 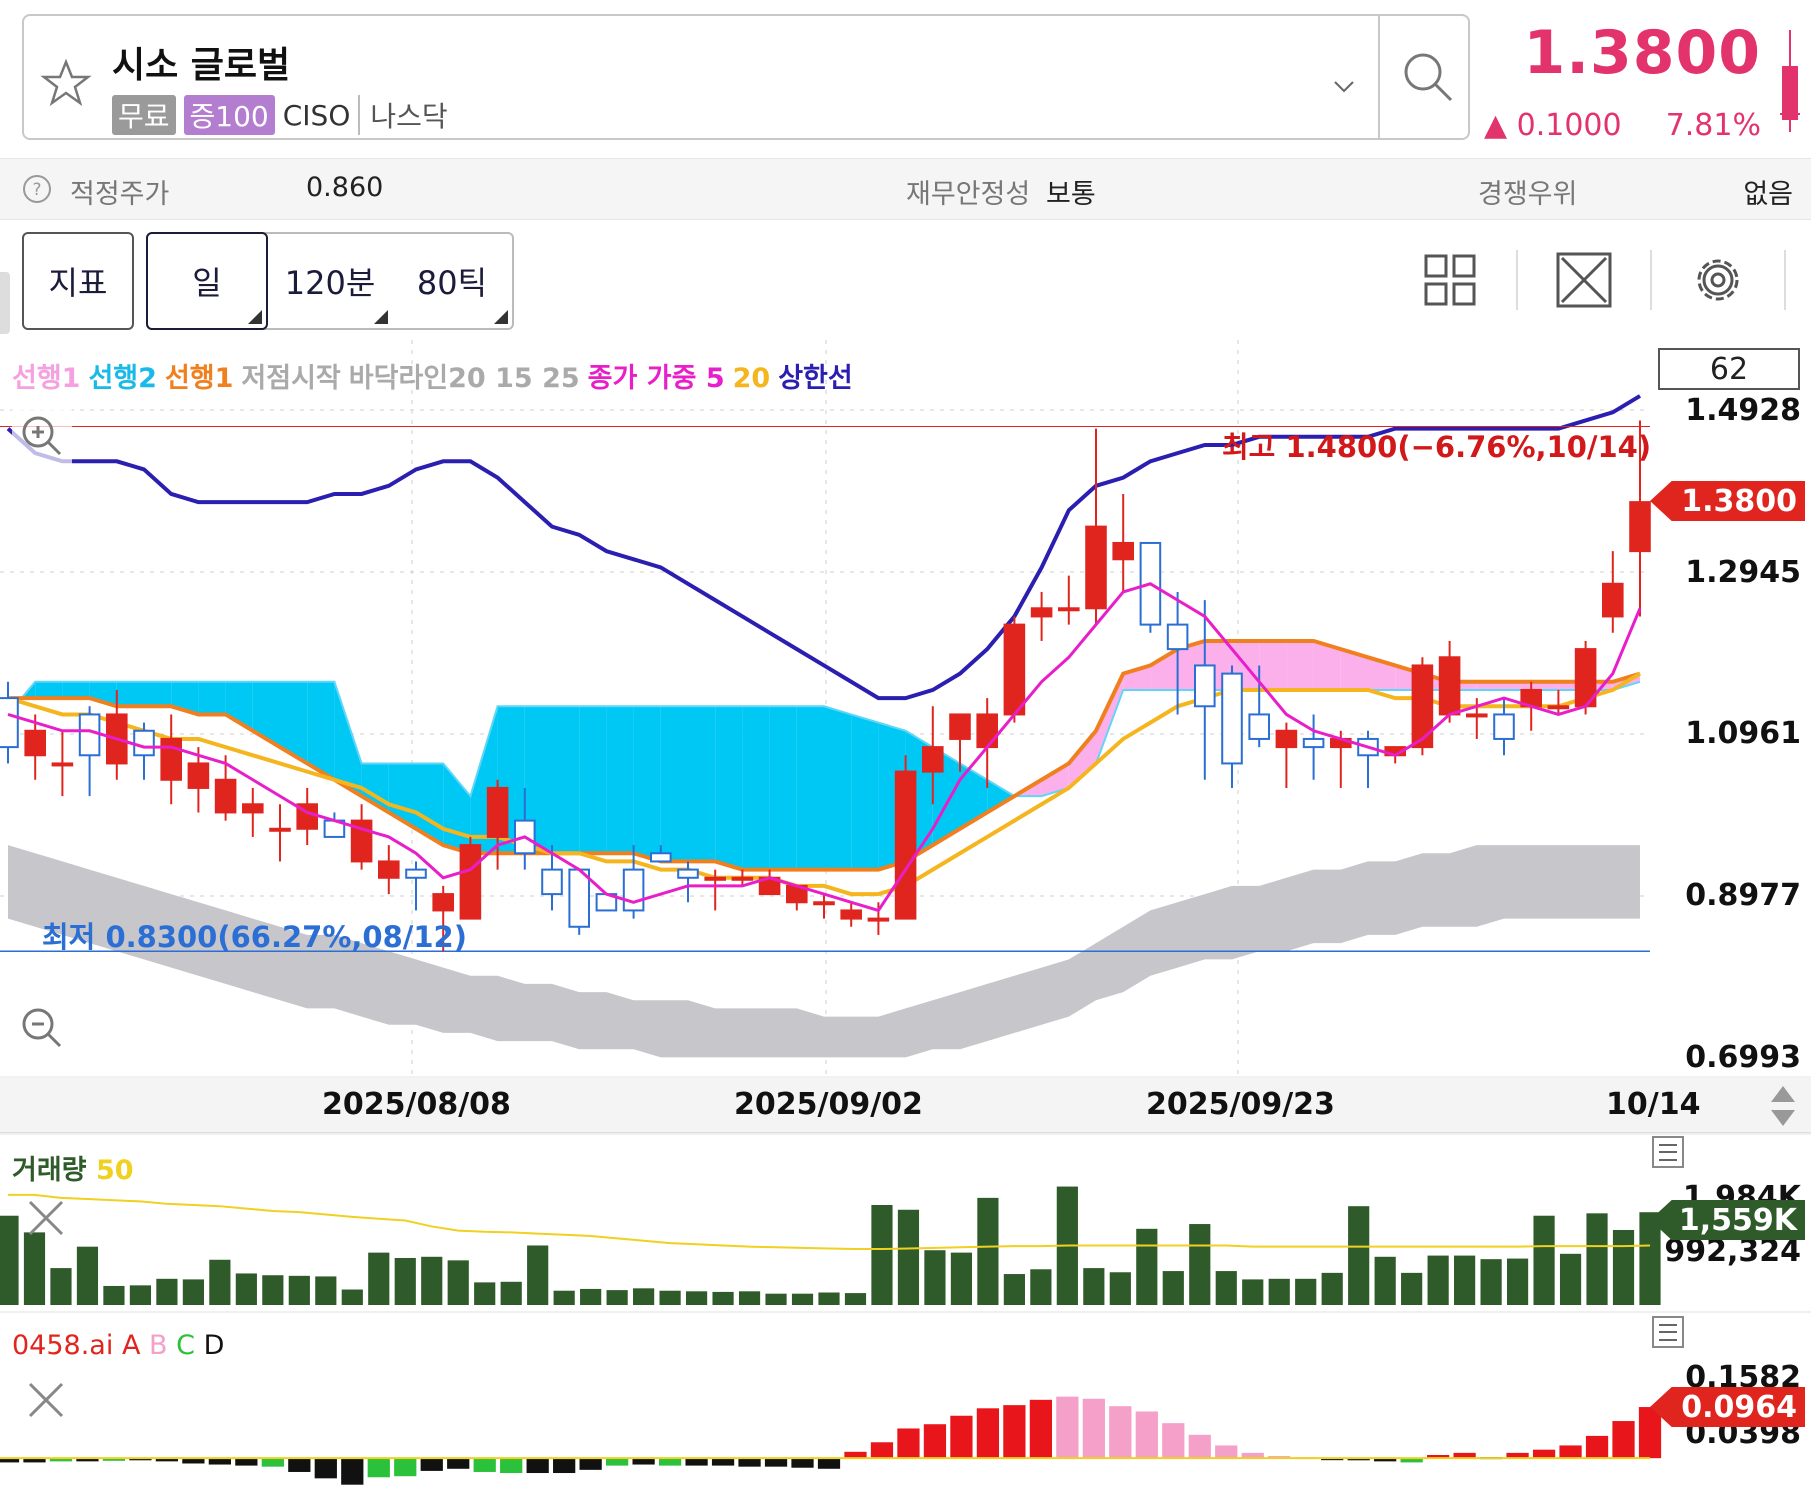 What do you see at coordinates (1344, 86) in the screenshot?
I see `chevron-down-icon` at bounding box center [1344, 86].